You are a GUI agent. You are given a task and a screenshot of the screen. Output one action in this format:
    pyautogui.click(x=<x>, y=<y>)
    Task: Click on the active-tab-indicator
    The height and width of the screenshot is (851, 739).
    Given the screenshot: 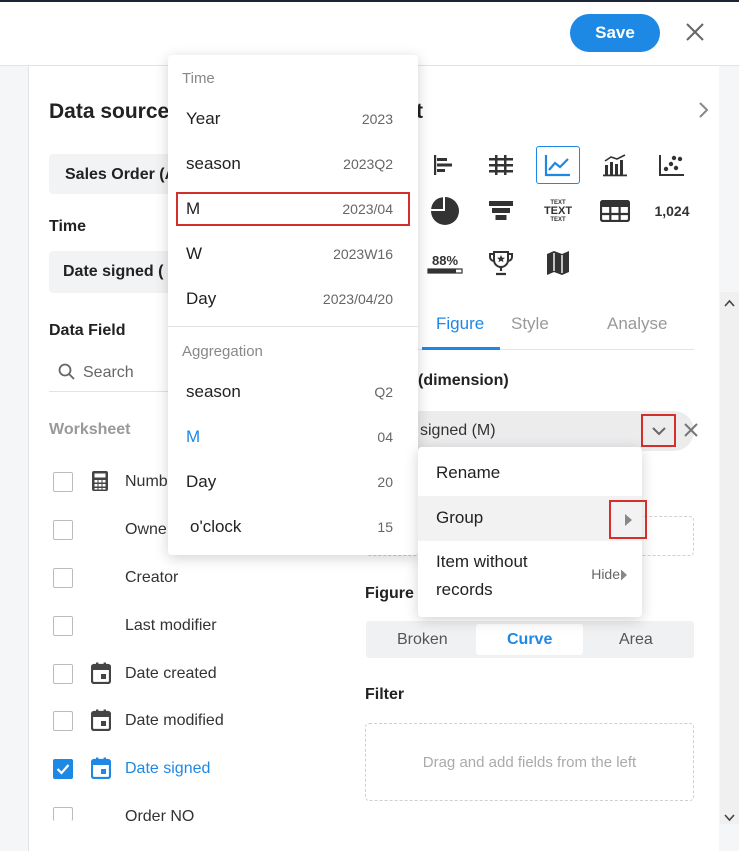 What is the action you would take?
    pyautogui.click(x=461, y=348)
    